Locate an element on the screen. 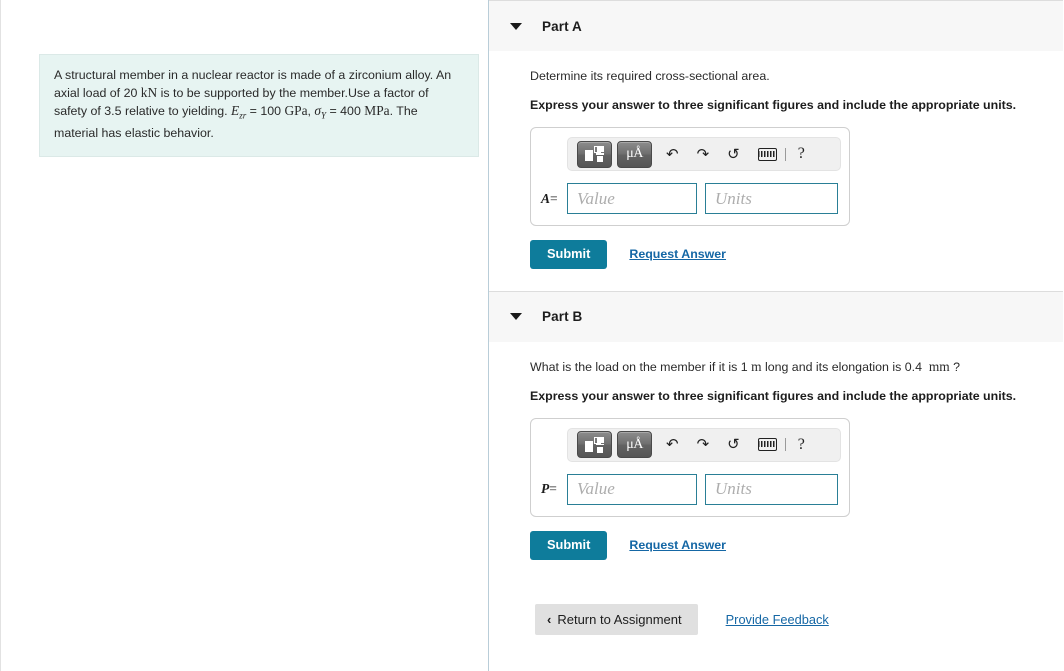 The image size is (1064, 671). part-a-input-row: A= is located at coordinates (690, 198).